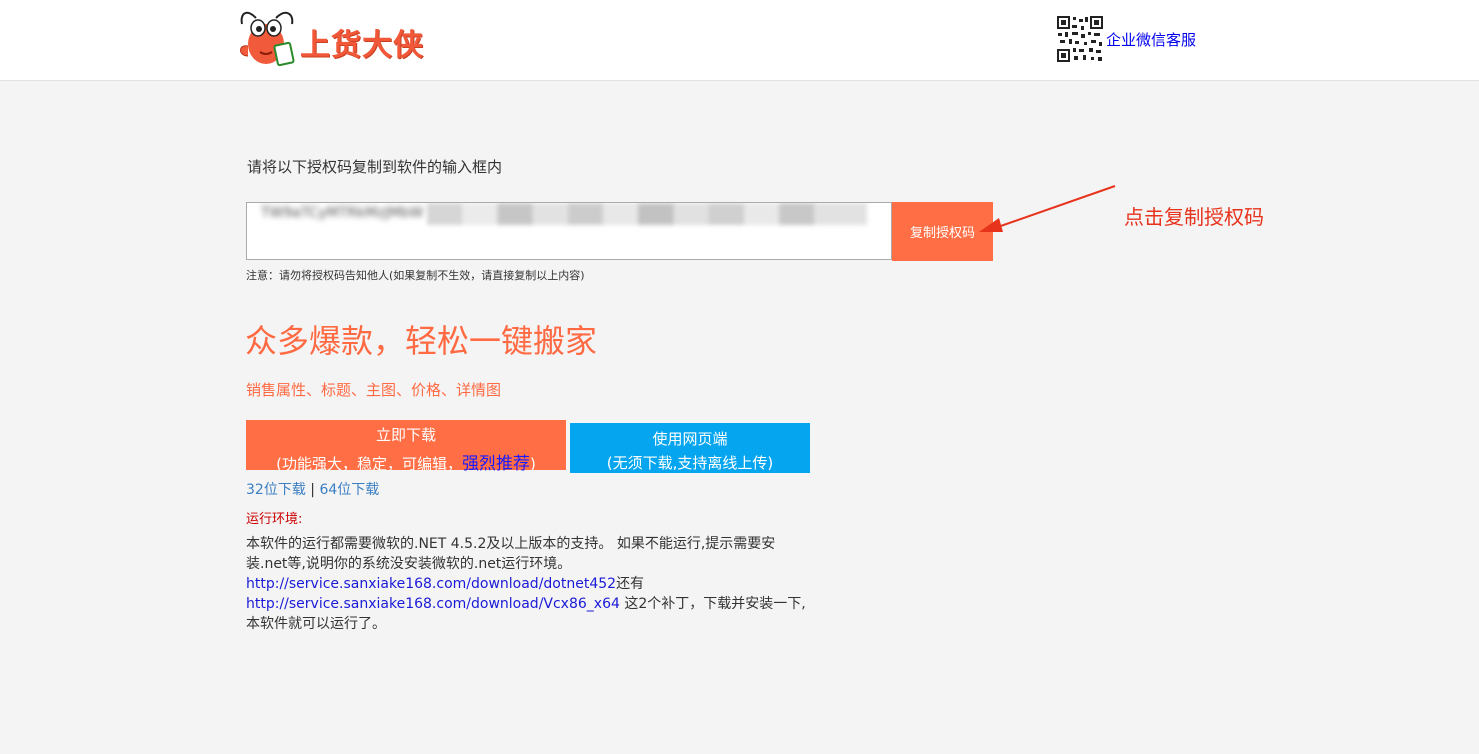 Image resolution: width=1479 pixels, height=754 pixels. Describe the element at coordinates (647, 214) in the screenshot. I see `code-redaction-mask` at that location.